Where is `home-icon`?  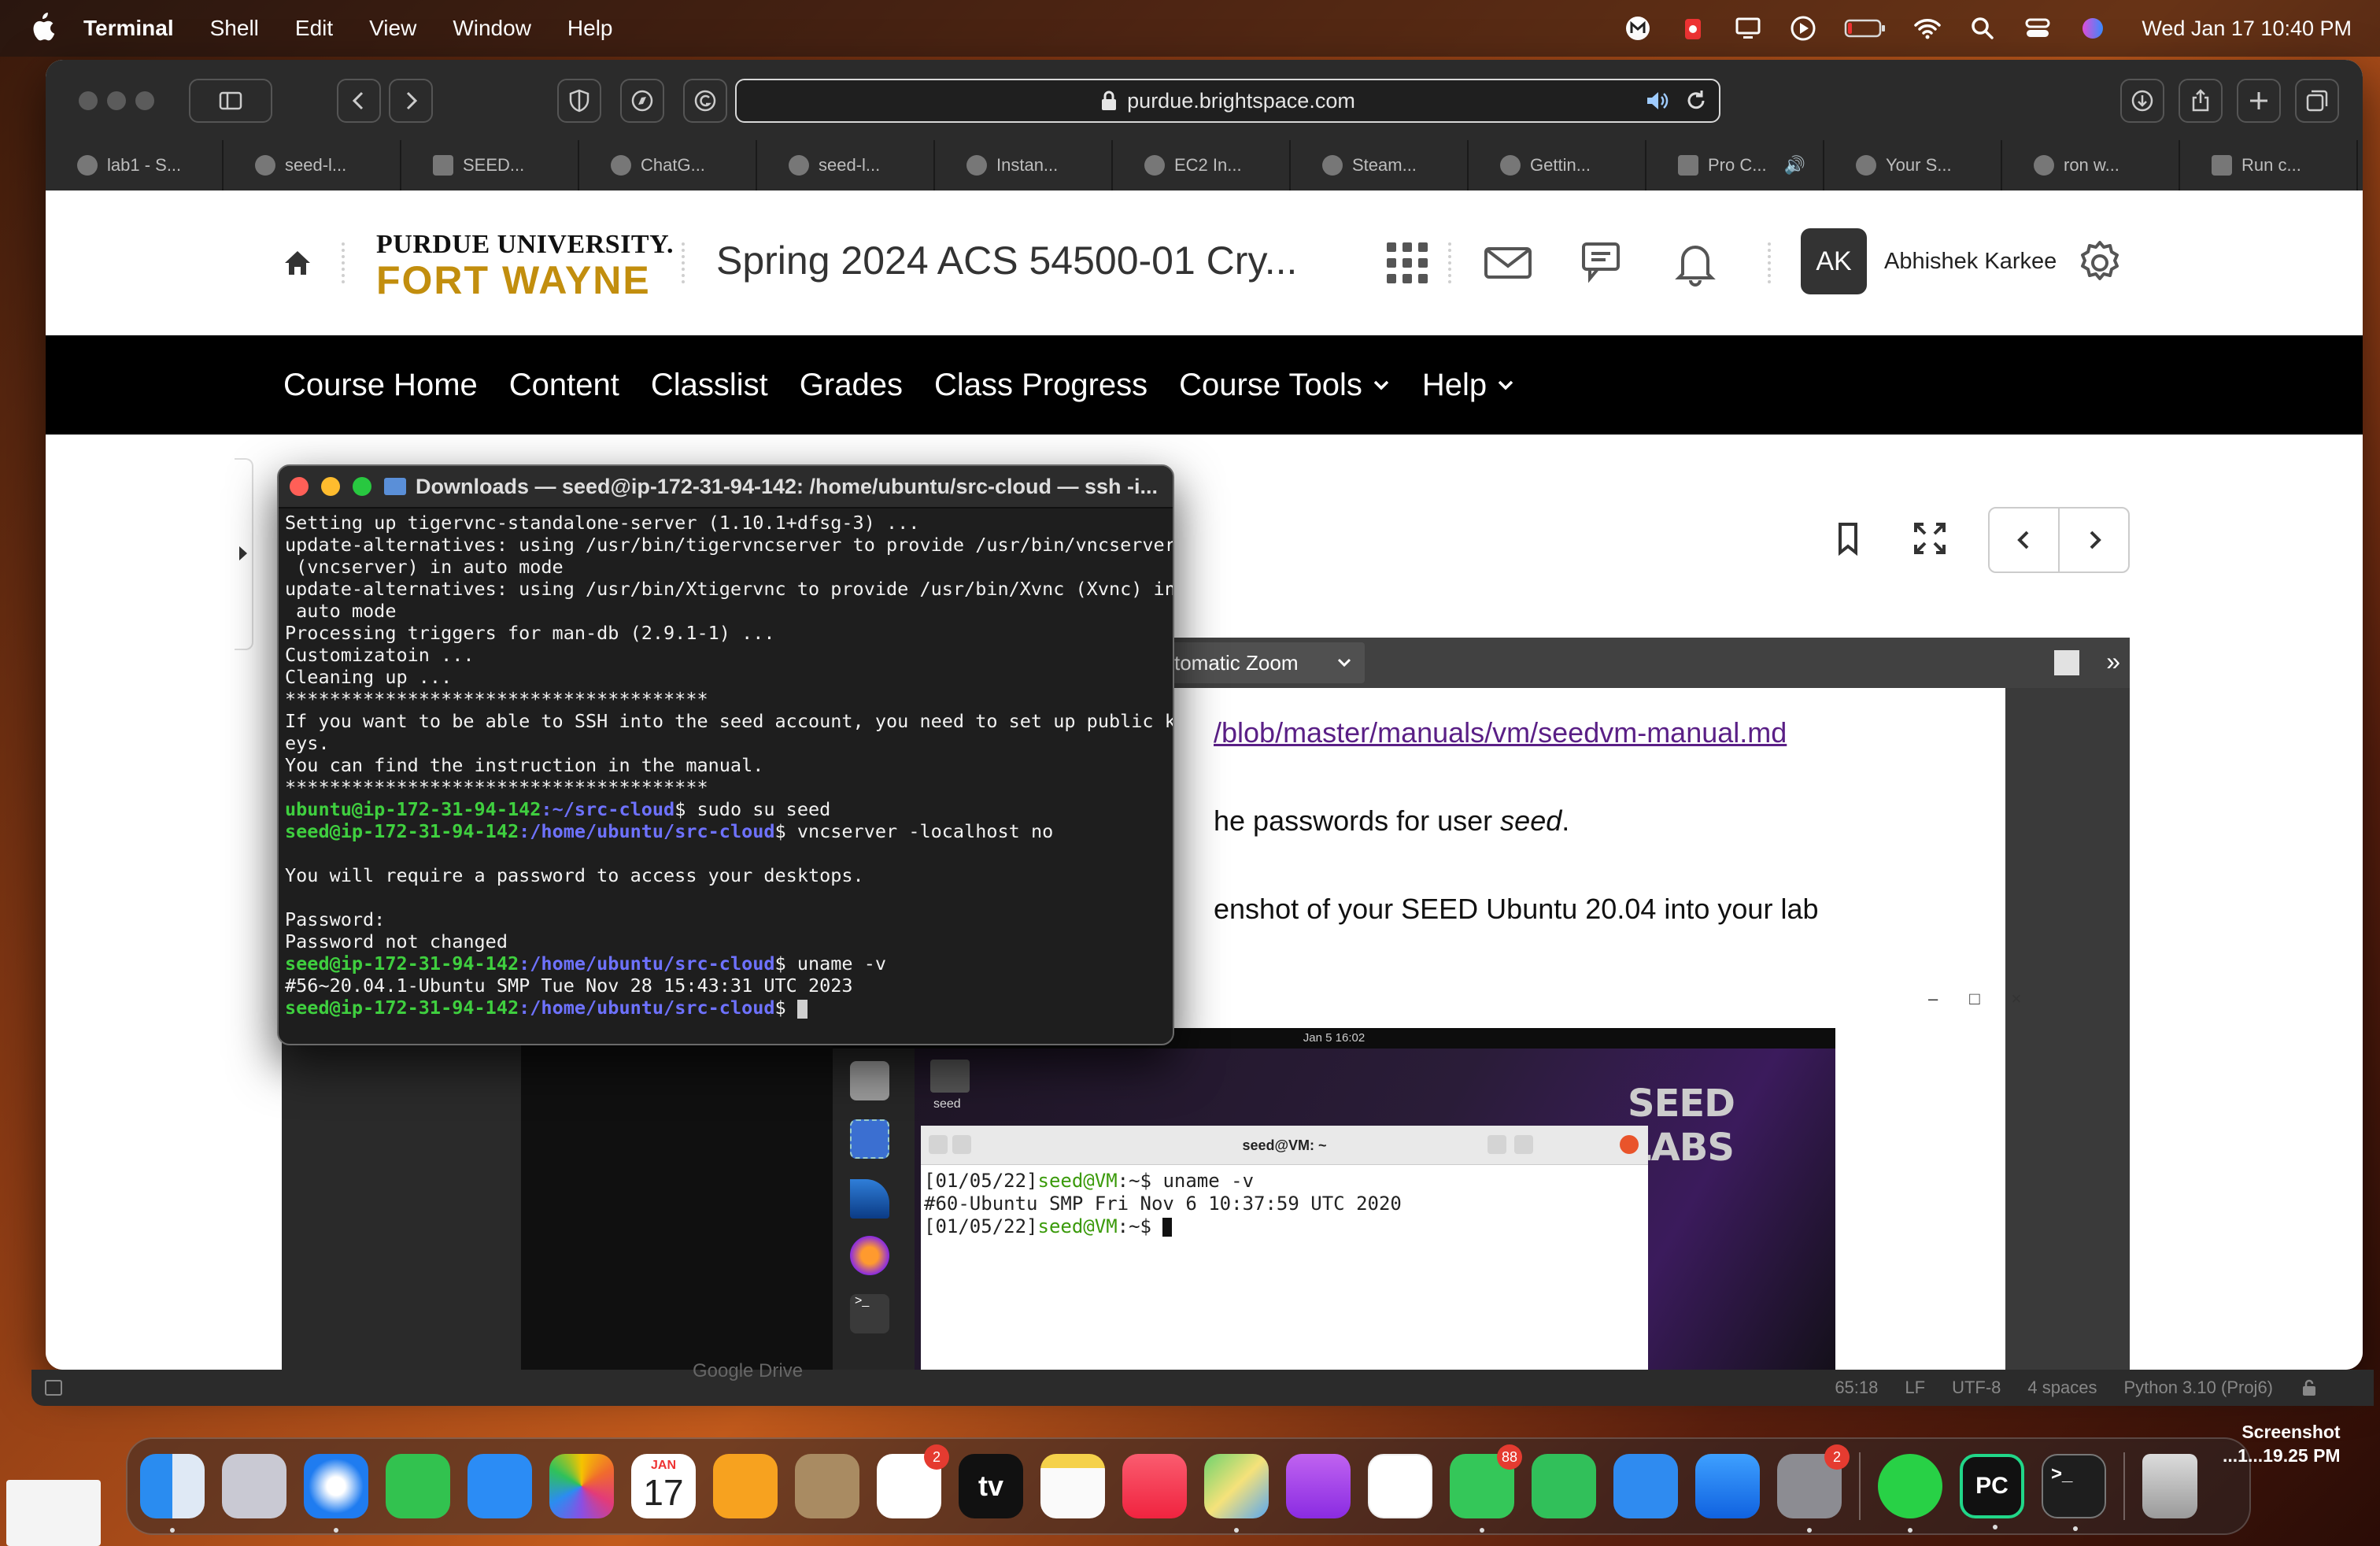 home-icon is located at coordinates (297, 263).